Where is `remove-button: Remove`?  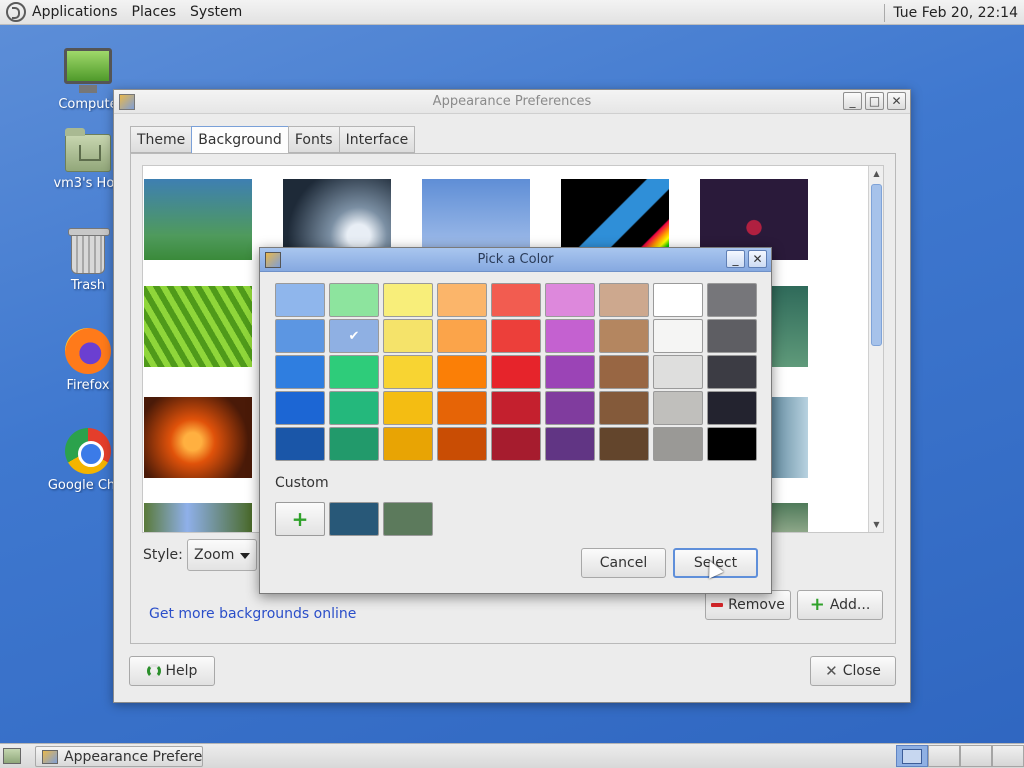
remove-button: Remove is located at coordinates (748, 605).